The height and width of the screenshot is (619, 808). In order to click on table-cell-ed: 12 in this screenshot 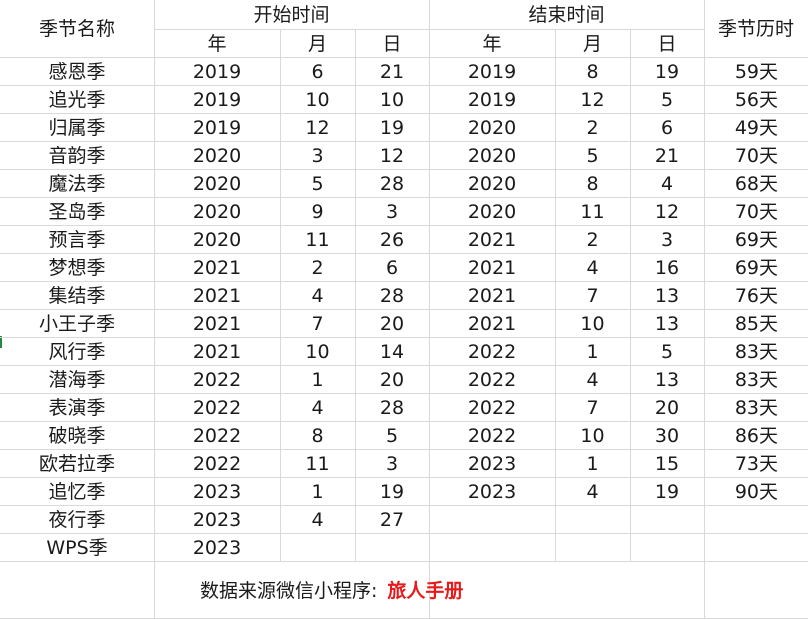, I will do `click(667, 211)`.